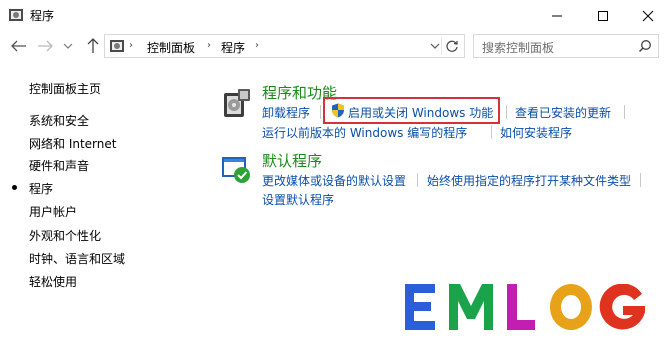  I want to click on sidebar-item-ease-of-access: 轻松使用, so click(53, 281).